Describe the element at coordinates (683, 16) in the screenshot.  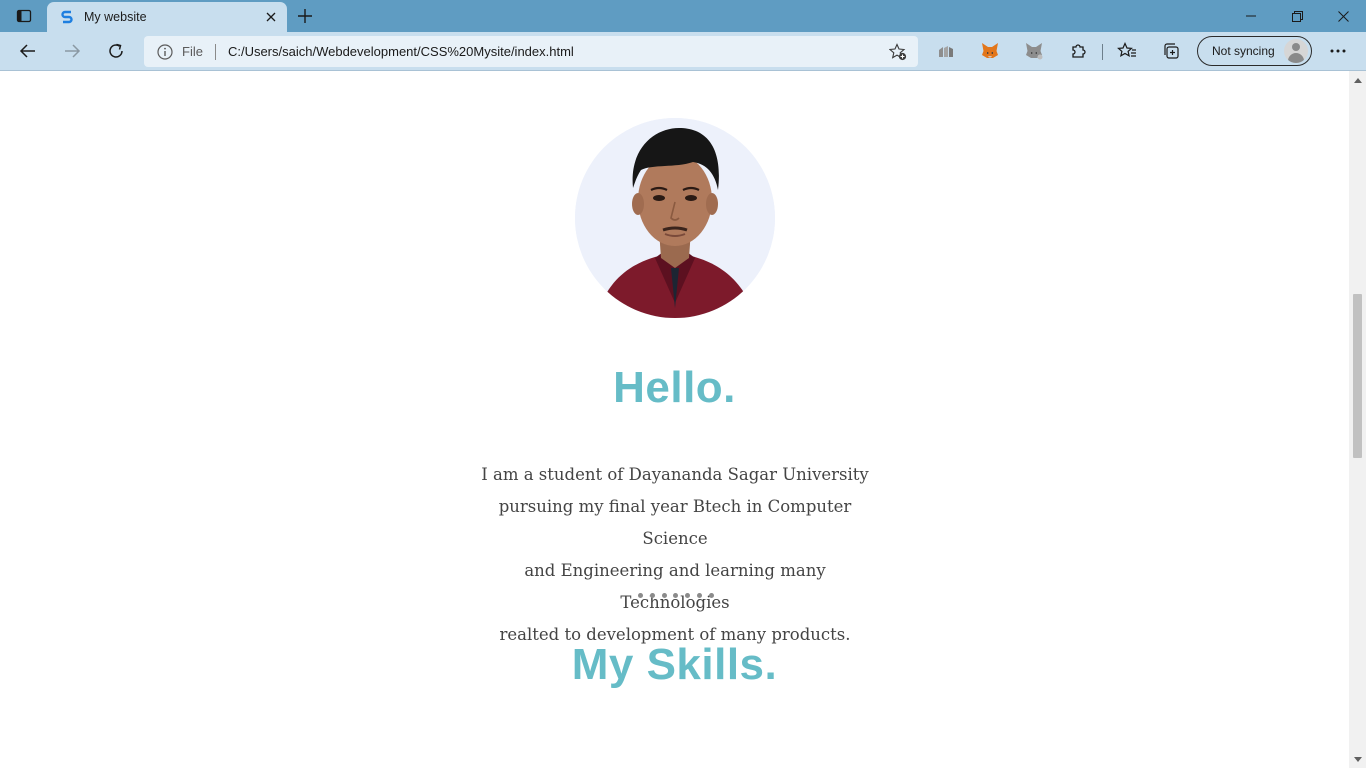
I see `title-bar: My website` at that location.